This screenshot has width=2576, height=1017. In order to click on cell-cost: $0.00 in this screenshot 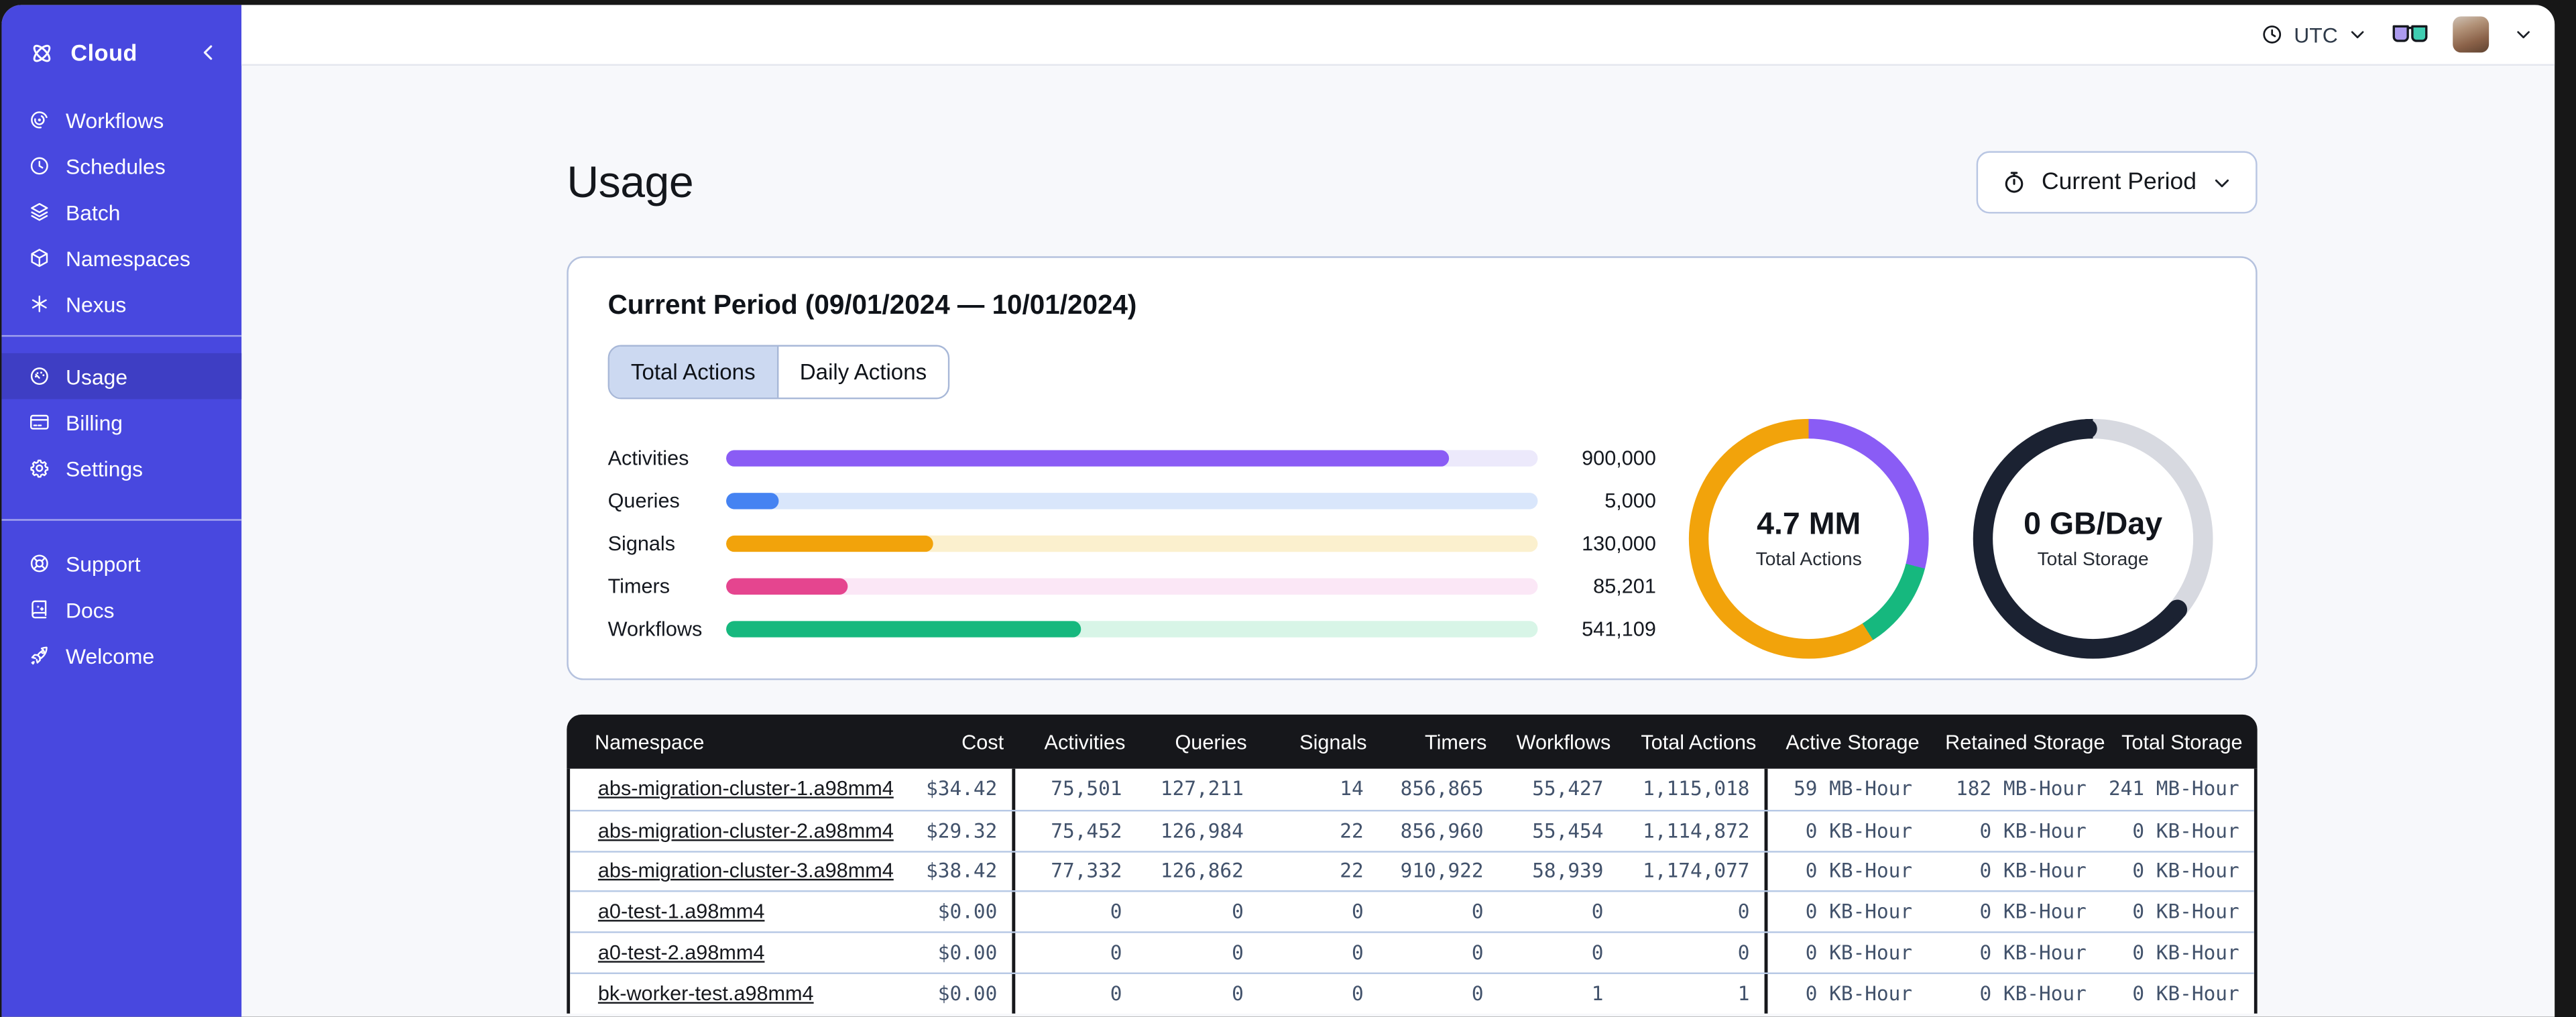, I will do `click(962, 912)`.